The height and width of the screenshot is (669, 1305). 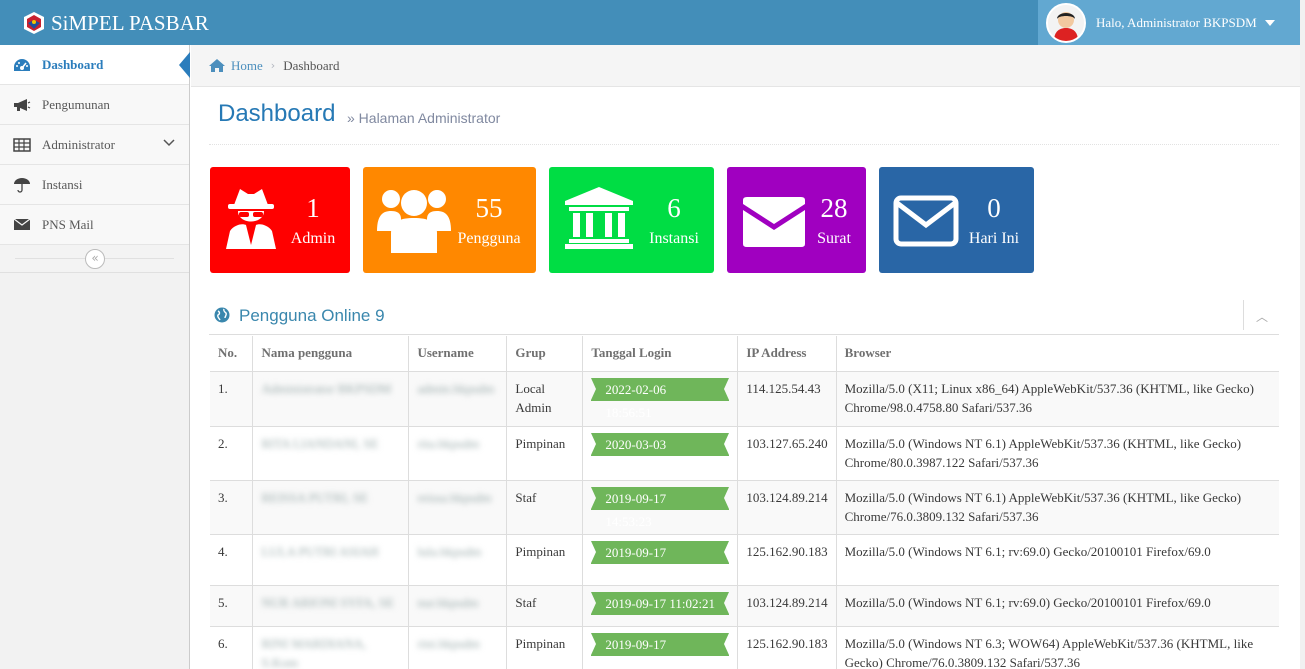 What do you see at coordinates (1269, 22) in the screenshot?
I see `caret-down-icon` at bounding box center [1269, 22].